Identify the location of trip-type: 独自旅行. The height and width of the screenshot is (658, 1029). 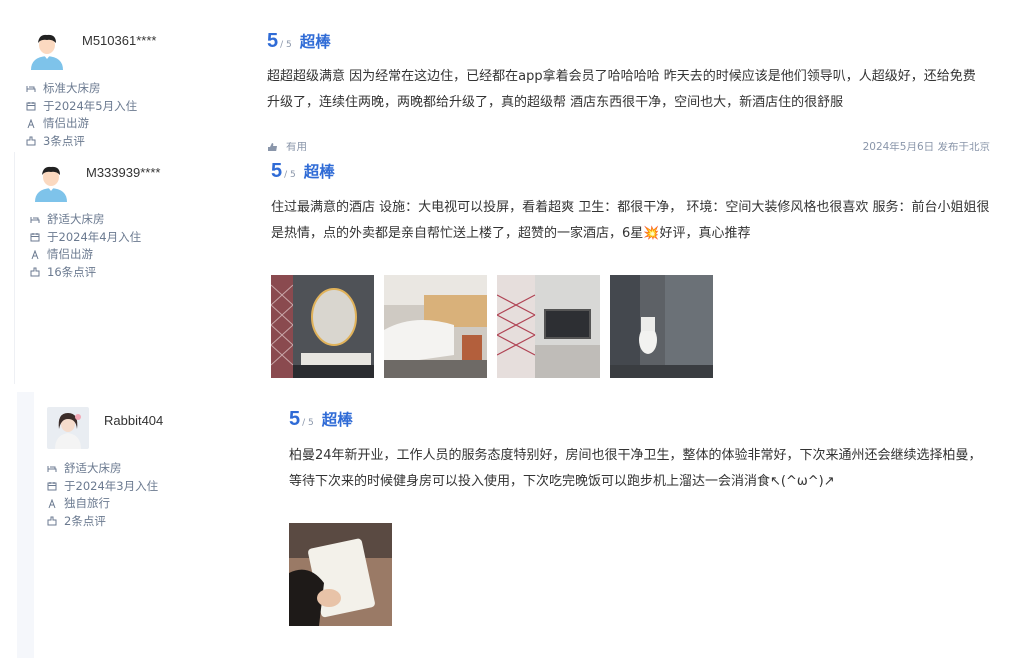
(87, 503).